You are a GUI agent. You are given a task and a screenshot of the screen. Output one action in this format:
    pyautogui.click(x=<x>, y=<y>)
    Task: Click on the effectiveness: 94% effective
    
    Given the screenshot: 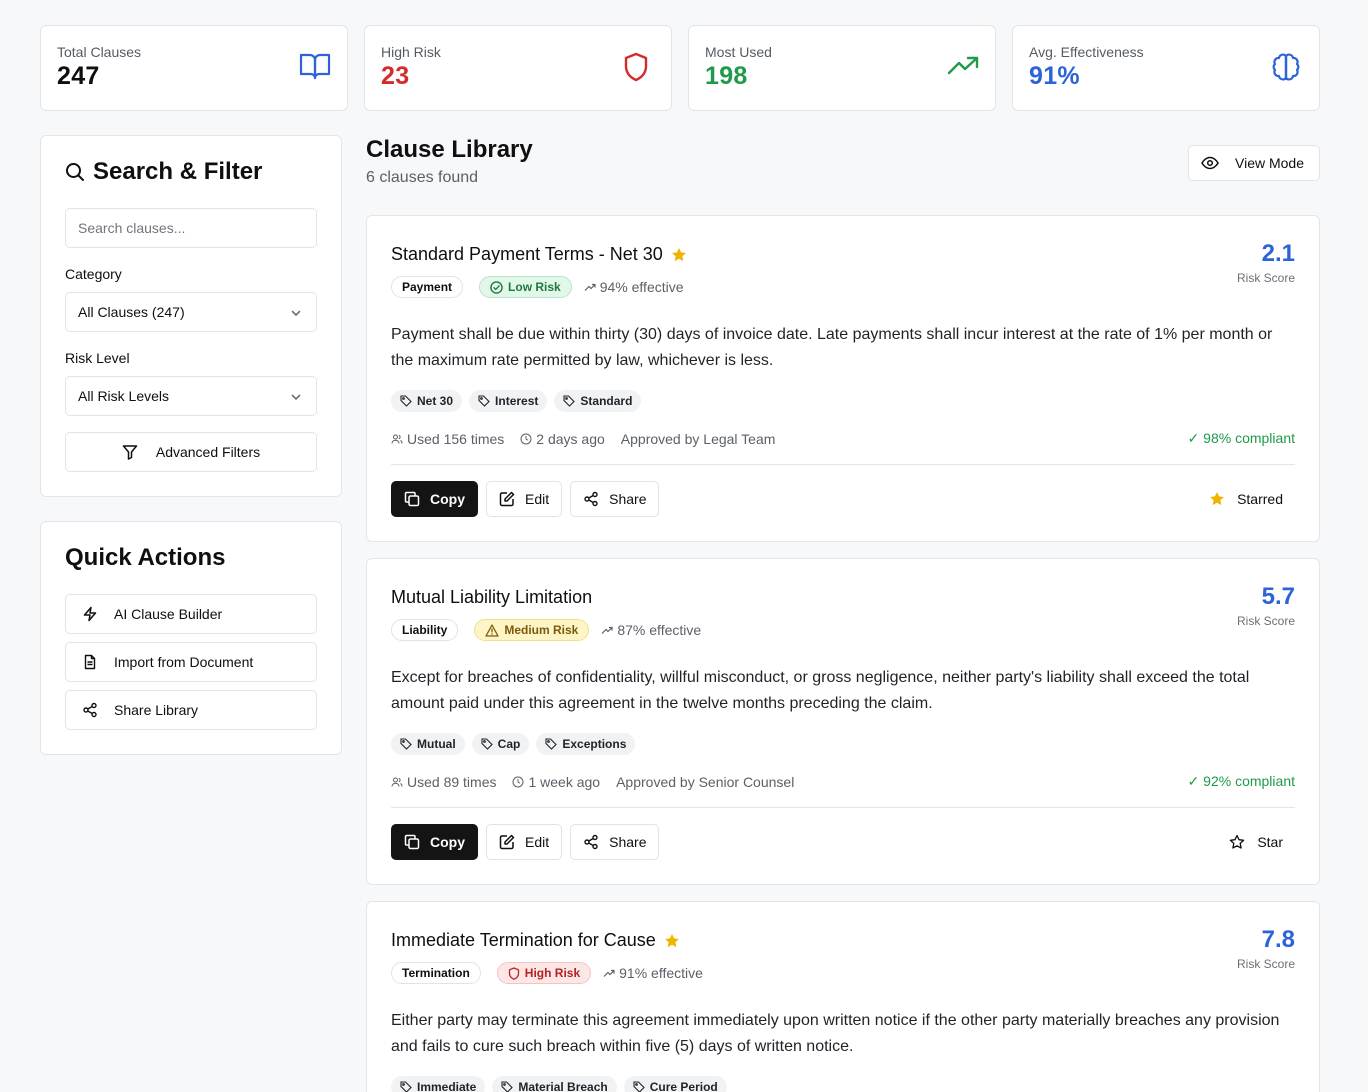 What is the action you would take?
    pyautogui.click(x=634, y=287)
    